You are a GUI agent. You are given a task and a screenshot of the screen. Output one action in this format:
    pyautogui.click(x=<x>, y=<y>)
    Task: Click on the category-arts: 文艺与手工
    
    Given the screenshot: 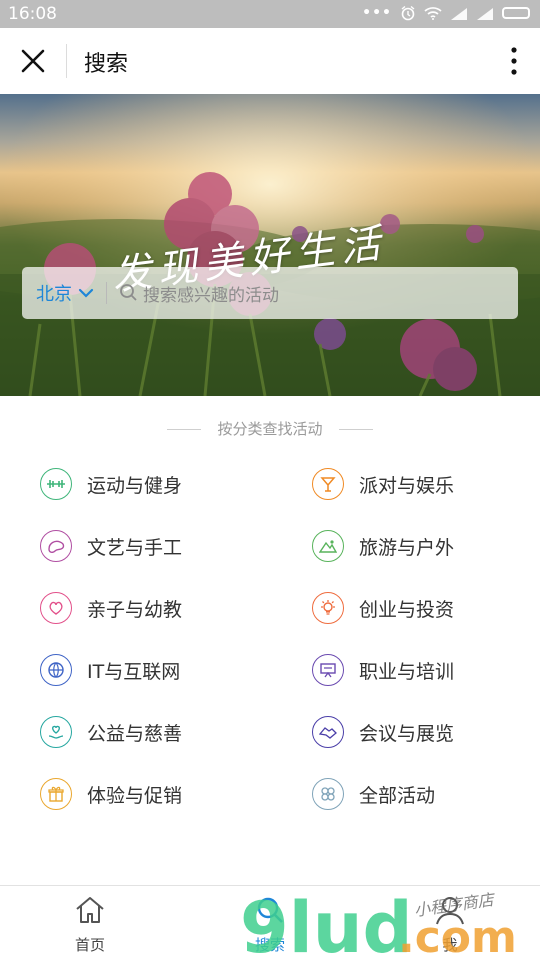 What is the action you would take?
    pyautogui.click(x=111, y=546)
    